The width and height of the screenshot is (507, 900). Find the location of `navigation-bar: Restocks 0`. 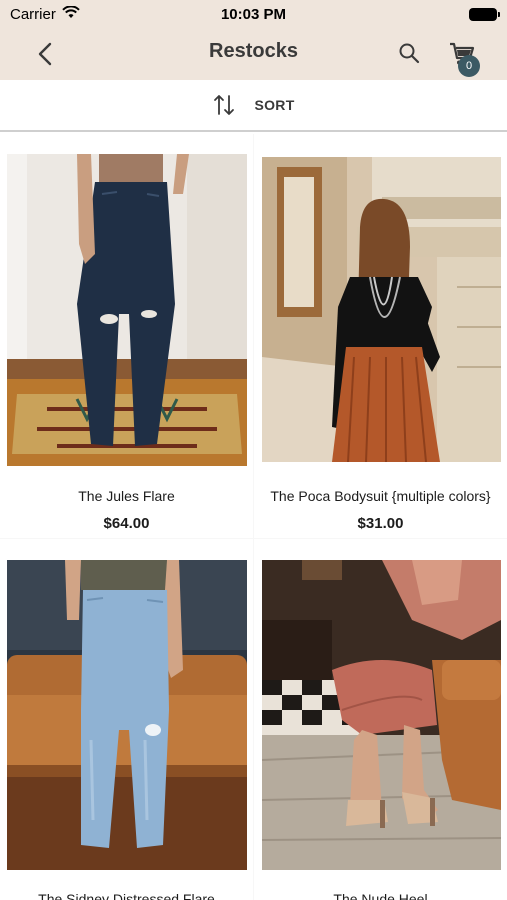

navigation-bar: Restocks 0 is located at coordinates (253, 54).